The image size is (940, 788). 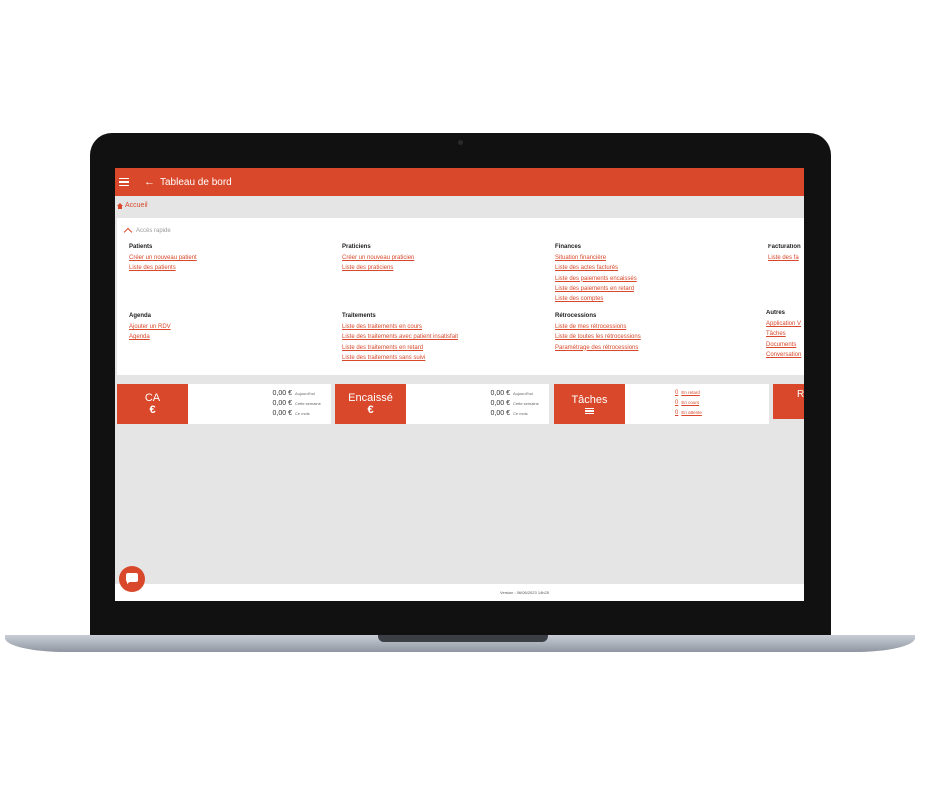 I want to click on link-retrocession-settings: Paramétrage des rétrocessions, so click(x=655, y=348).